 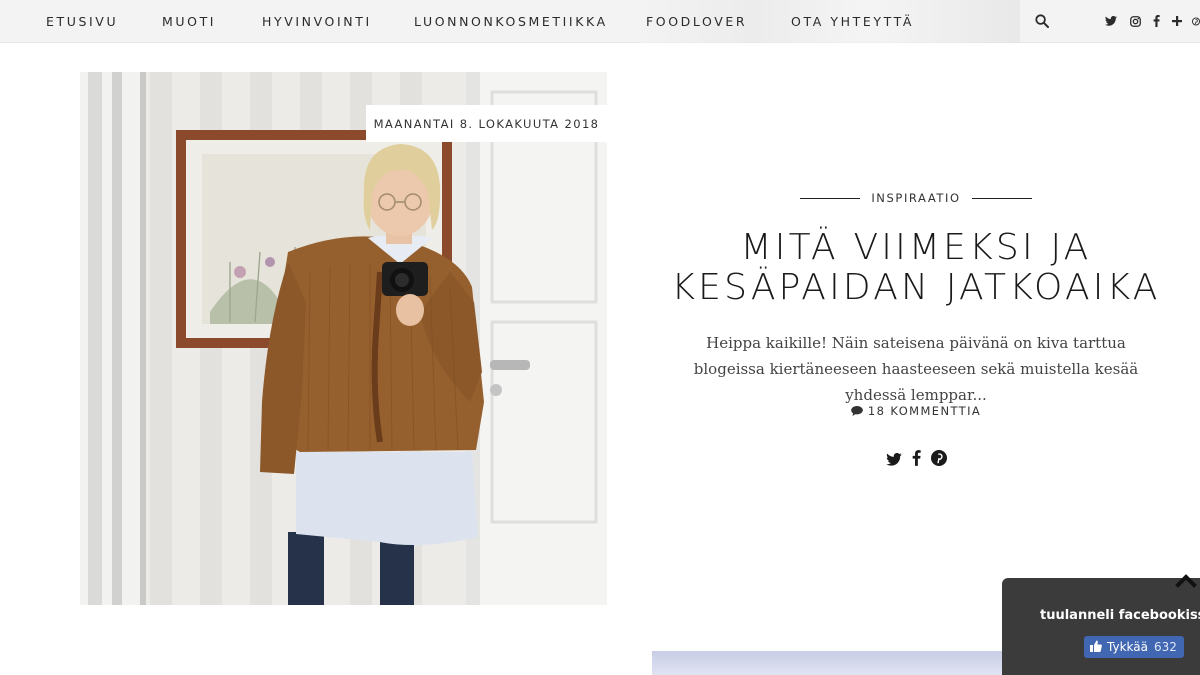 I want to click on category-row: INSPIRAATIO, so click(x=916, y=198).